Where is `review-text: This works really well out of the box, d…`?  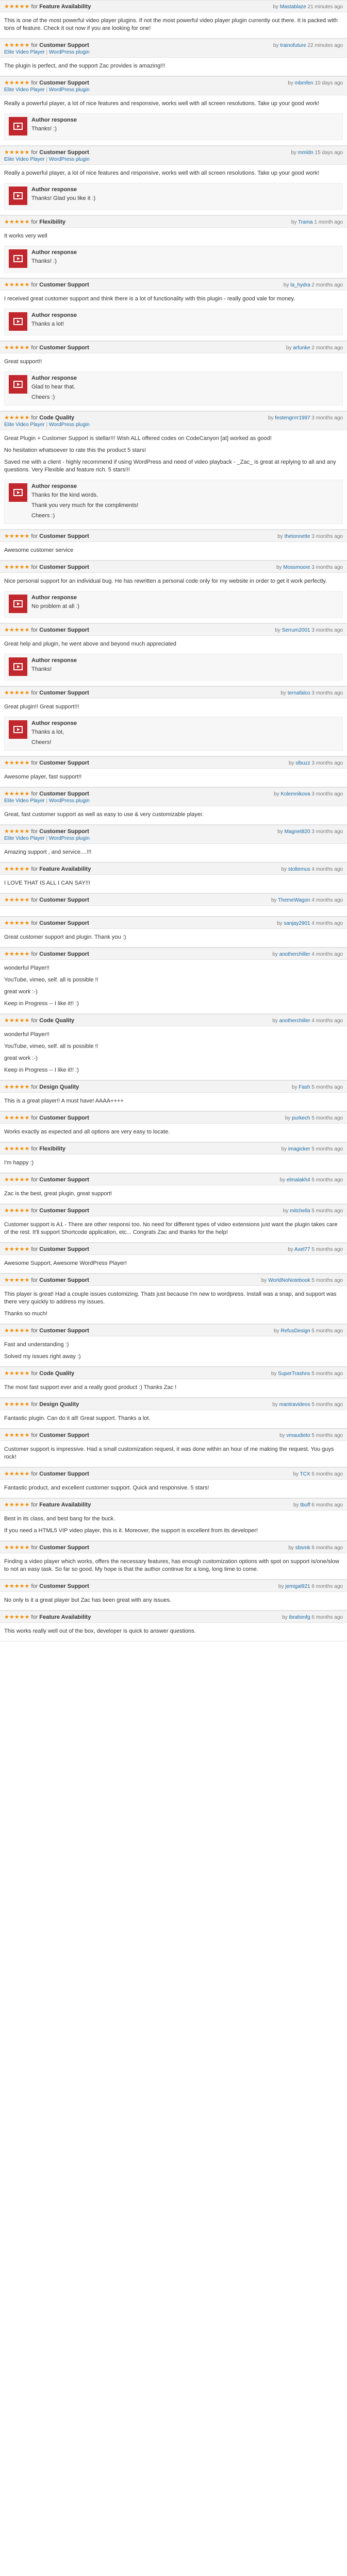
review-text: This works really well out of the box, d… is located at coordinates (173, 1632).